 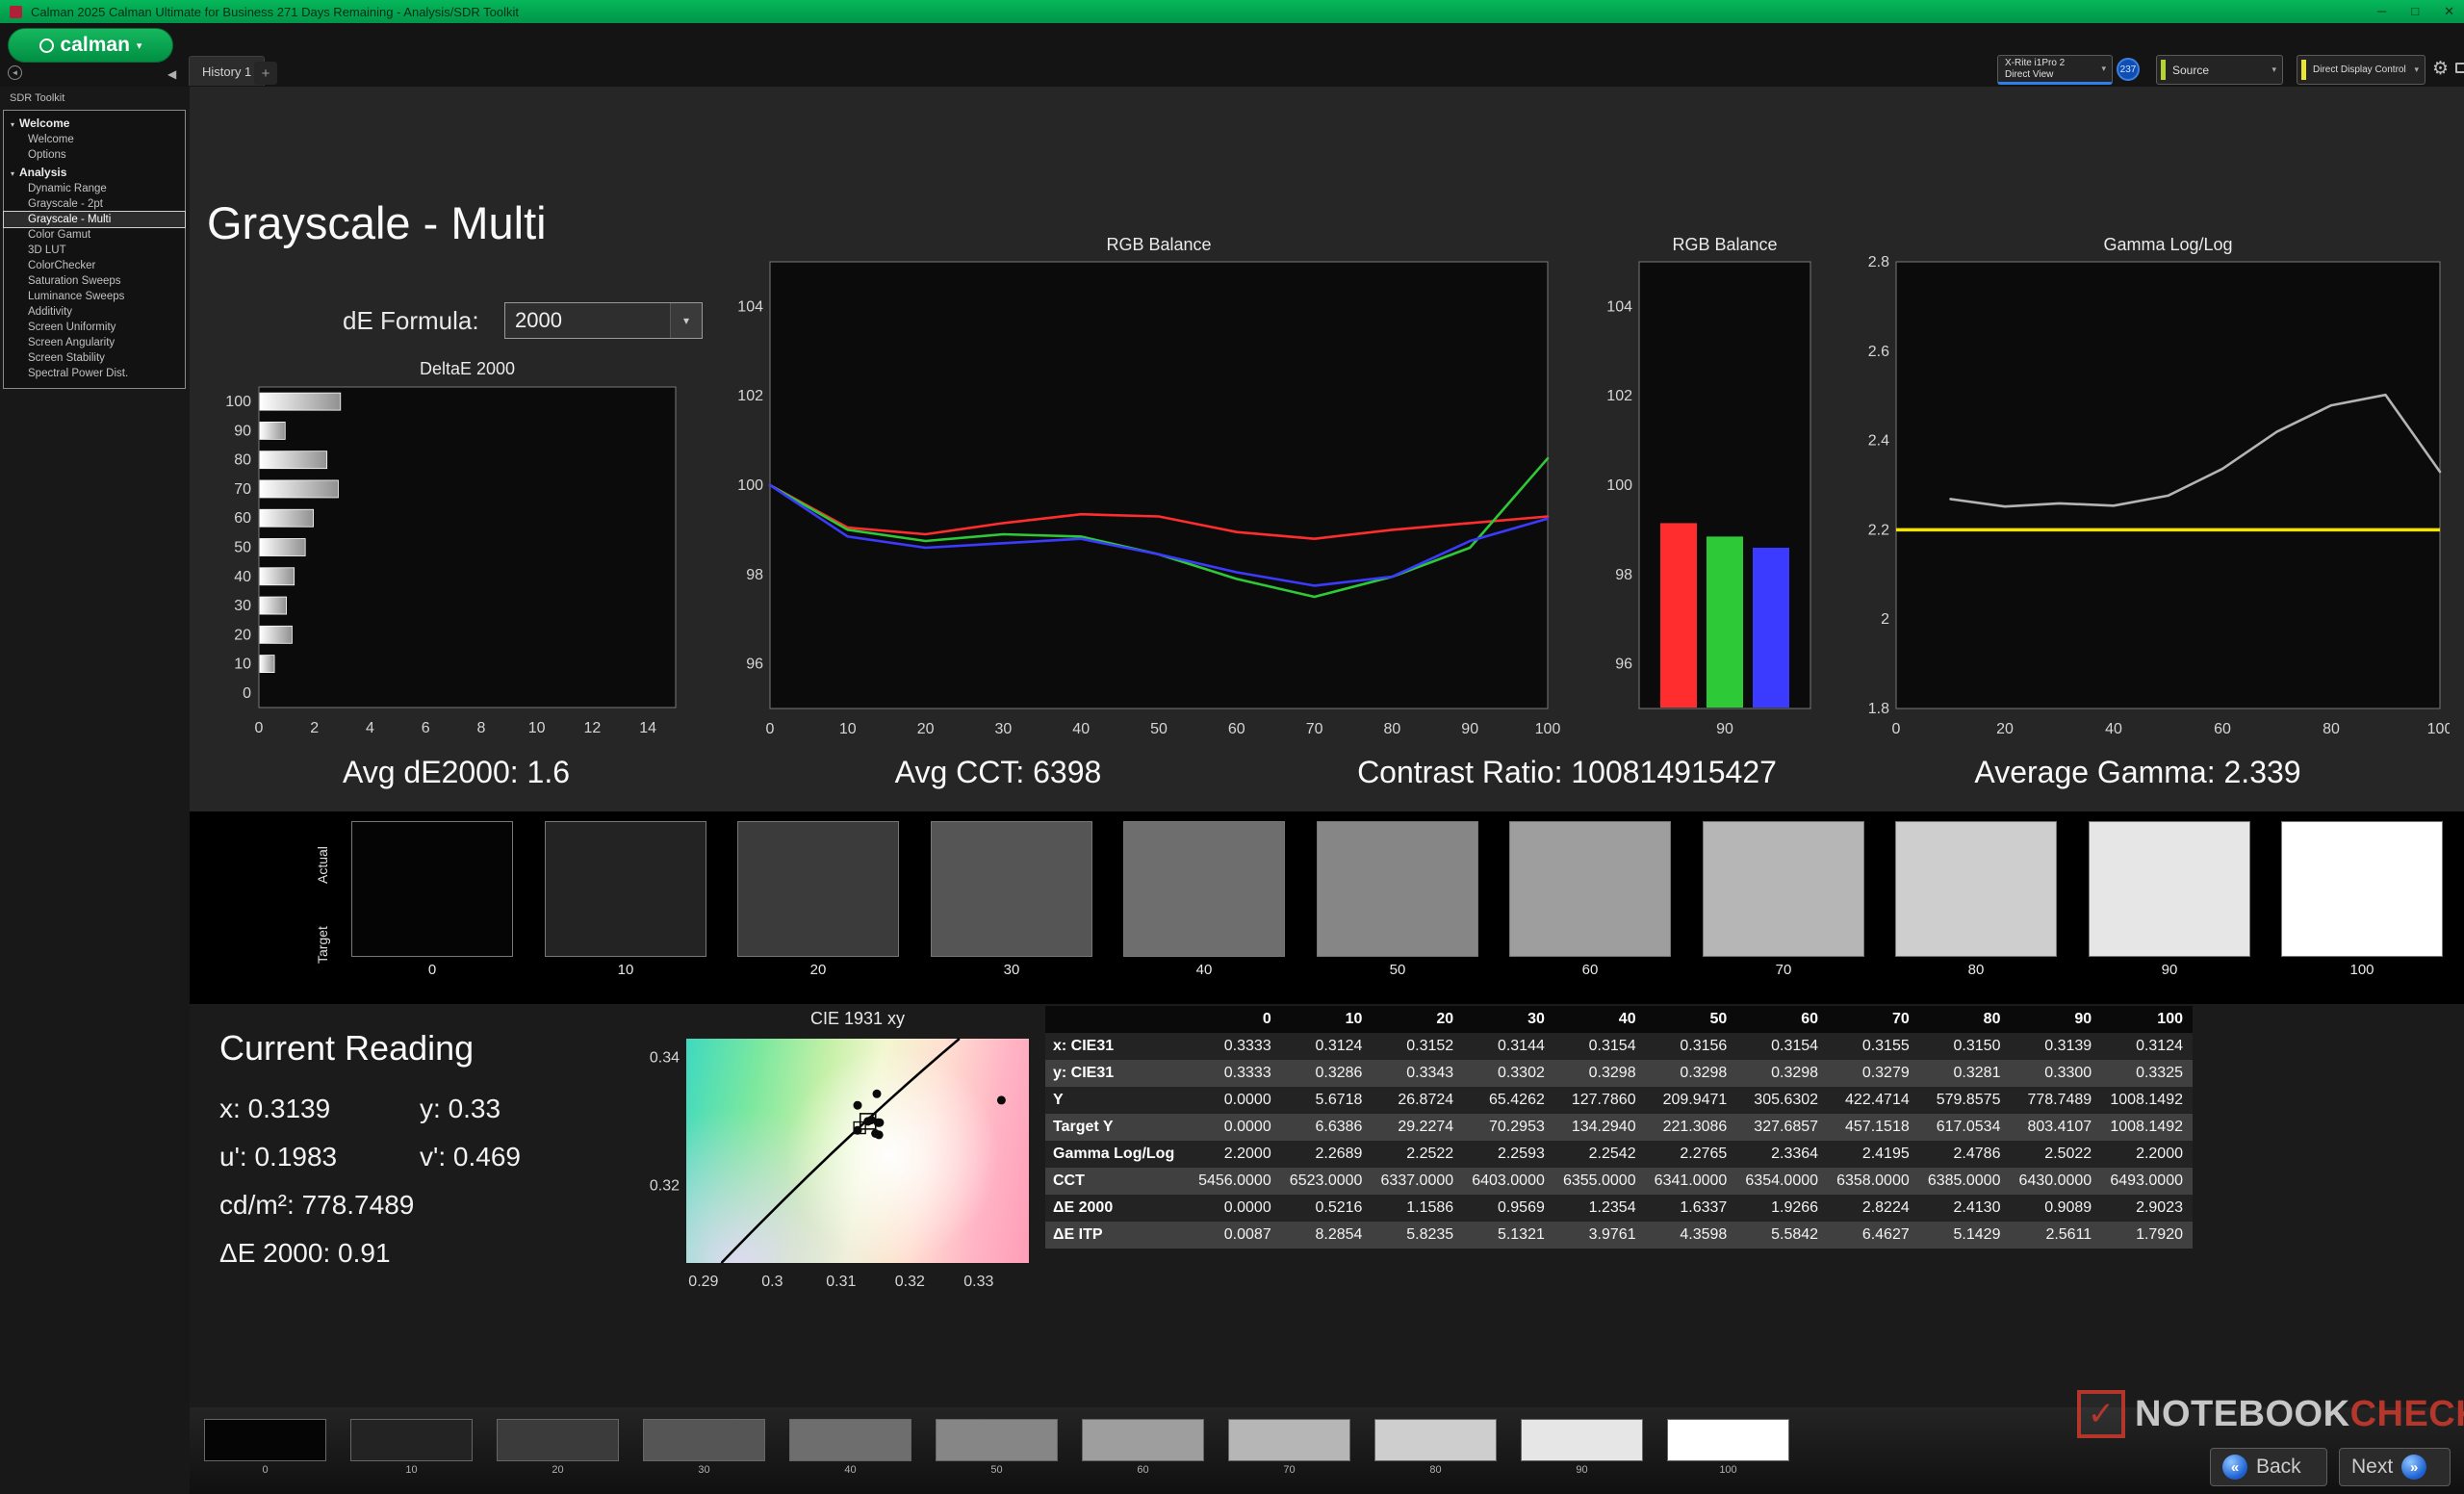 I want to click on next-button: Next », so click(x=2395, y=1467).